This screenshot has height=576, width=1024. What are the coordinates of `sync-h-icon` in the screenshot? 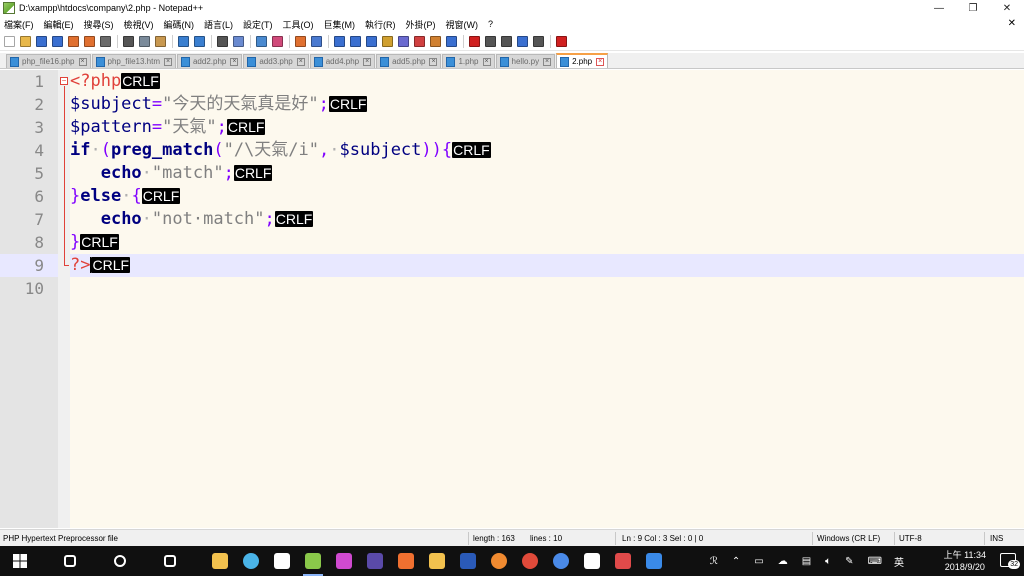 It's located at (316, 41).